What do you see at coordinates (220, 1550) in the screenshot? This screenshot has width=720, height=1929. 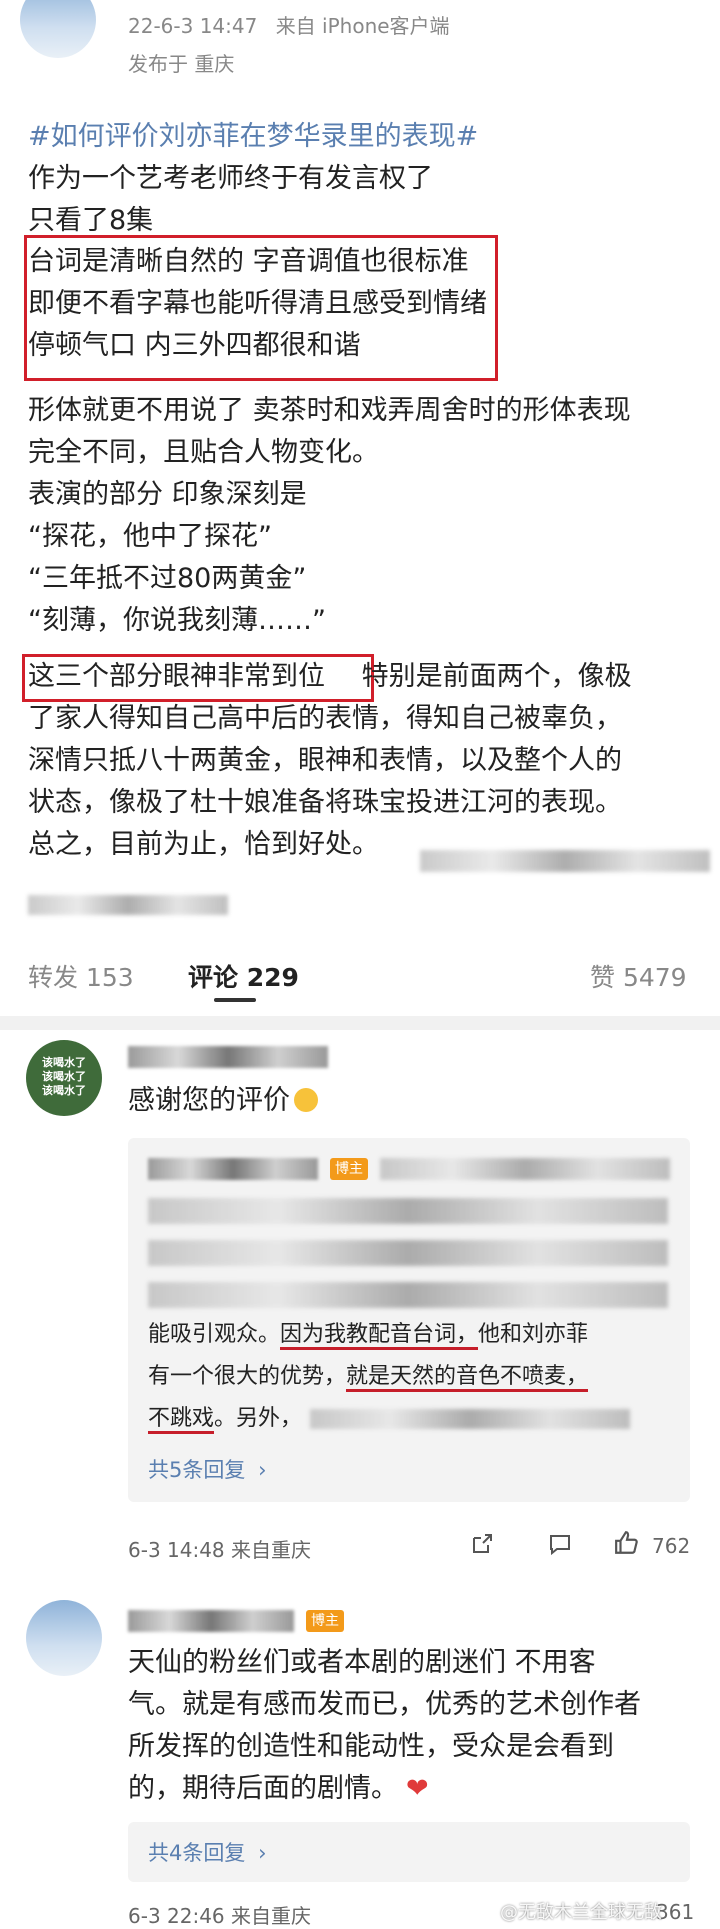 I see `comment-date: 6-3 14:48 来自重庆` at bounding box center [220, 1550].